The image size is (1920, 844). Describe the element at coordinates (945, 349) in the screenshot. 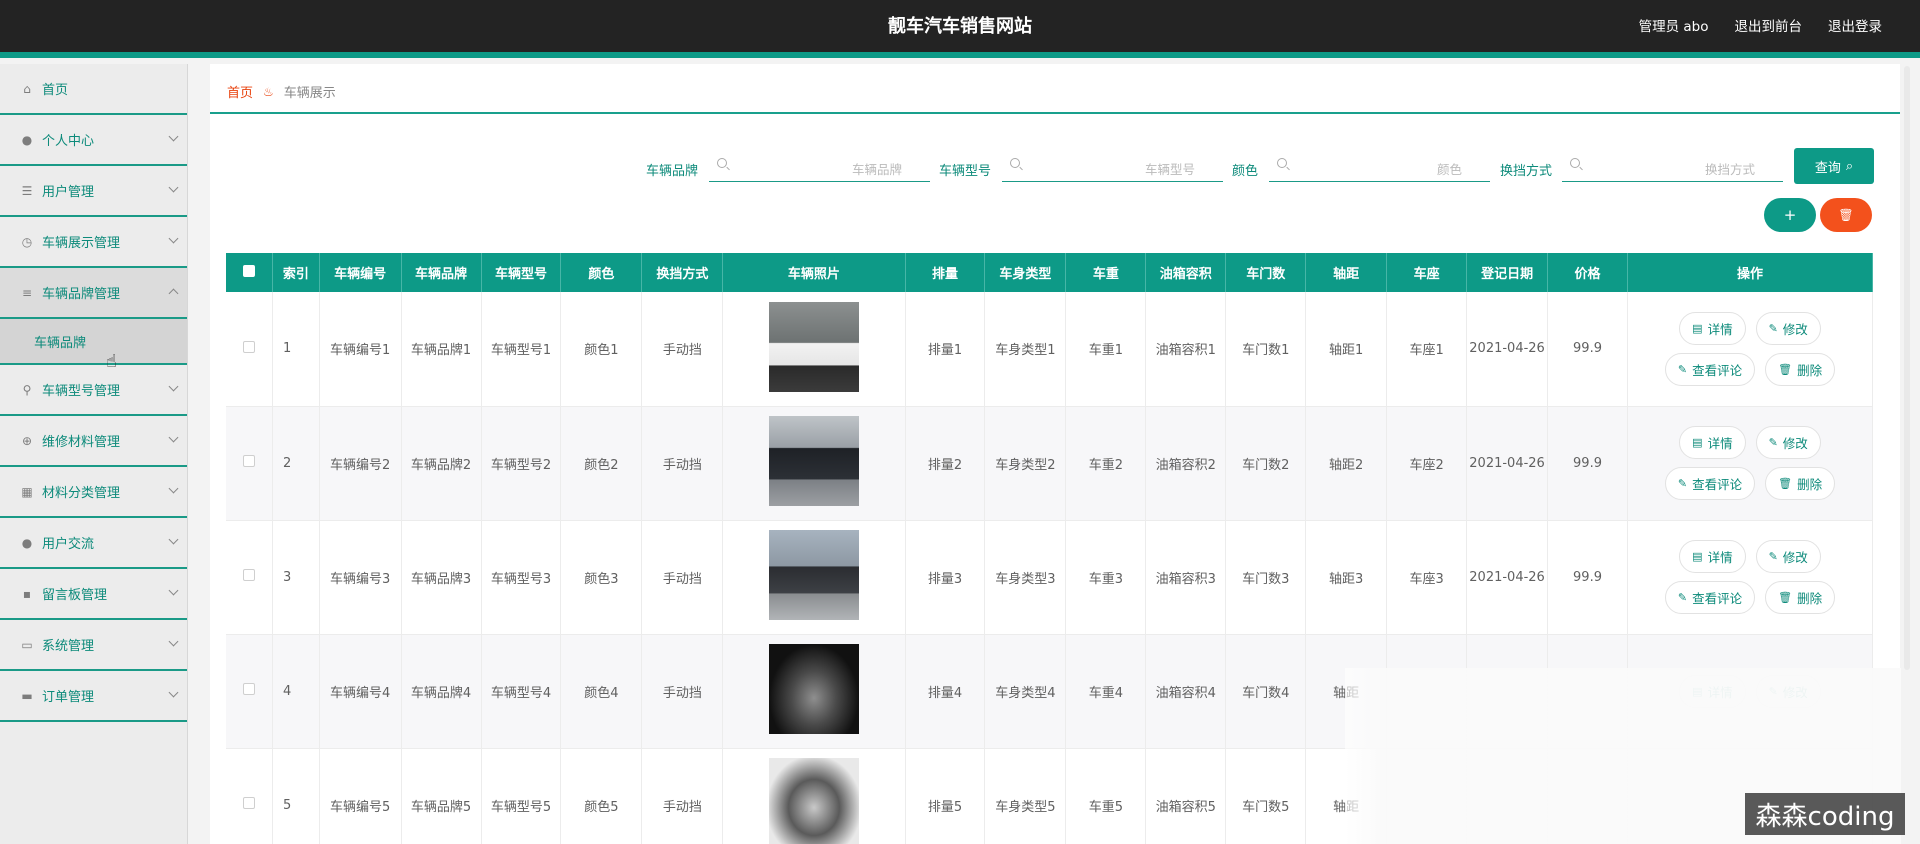

I see `cell-displacement: 排量1` at that location.